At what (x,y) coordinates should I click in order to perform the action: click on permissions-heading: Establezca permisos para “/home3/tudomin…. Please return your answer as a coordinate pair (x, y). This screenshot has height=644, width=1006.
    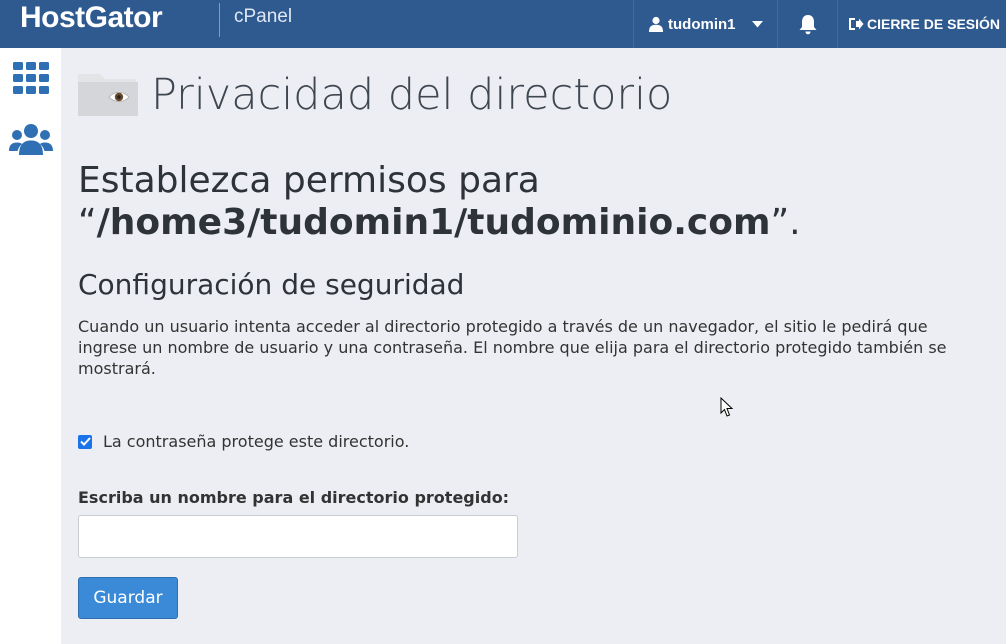
    Looking at the image, I should click on (528, 202).